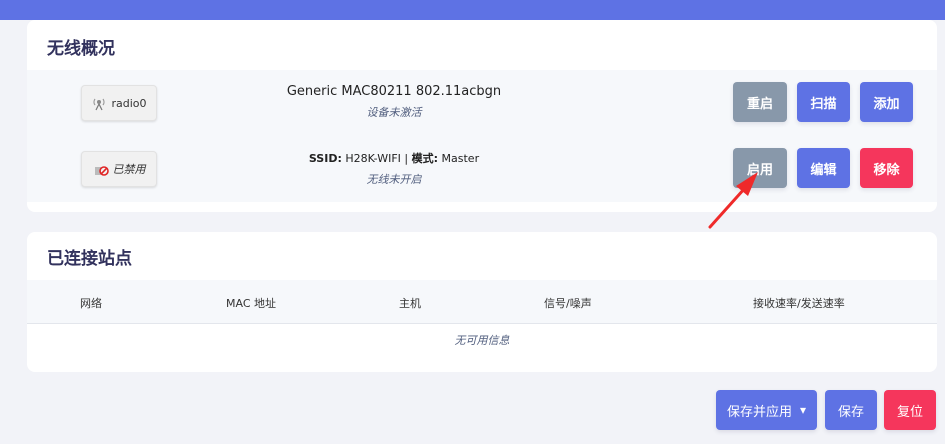 This screenshot has width=945, height=444. Describe the element at coordinates (733, 200) in the screenshot. I see `red-arrow-icon` at that location.